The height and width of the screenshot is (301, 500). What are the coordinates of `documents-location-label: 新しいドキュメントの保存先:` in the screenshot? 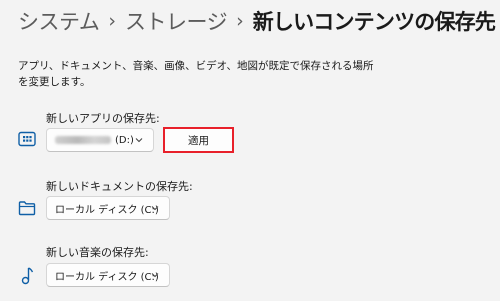 It's located at (119, 186).